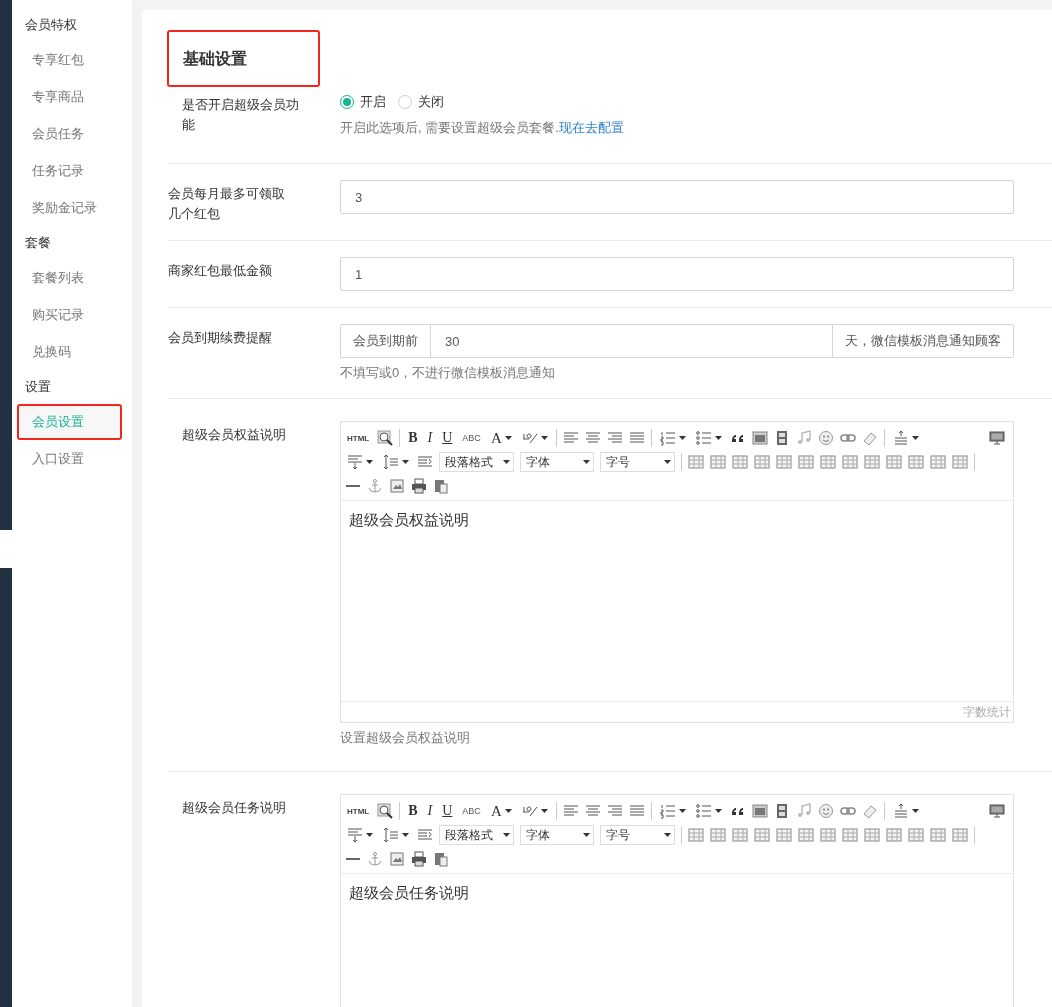  Describe the element at coordinates (69, 134) in the screenshot. I see `sidebar-item: 会员任务` at that location.